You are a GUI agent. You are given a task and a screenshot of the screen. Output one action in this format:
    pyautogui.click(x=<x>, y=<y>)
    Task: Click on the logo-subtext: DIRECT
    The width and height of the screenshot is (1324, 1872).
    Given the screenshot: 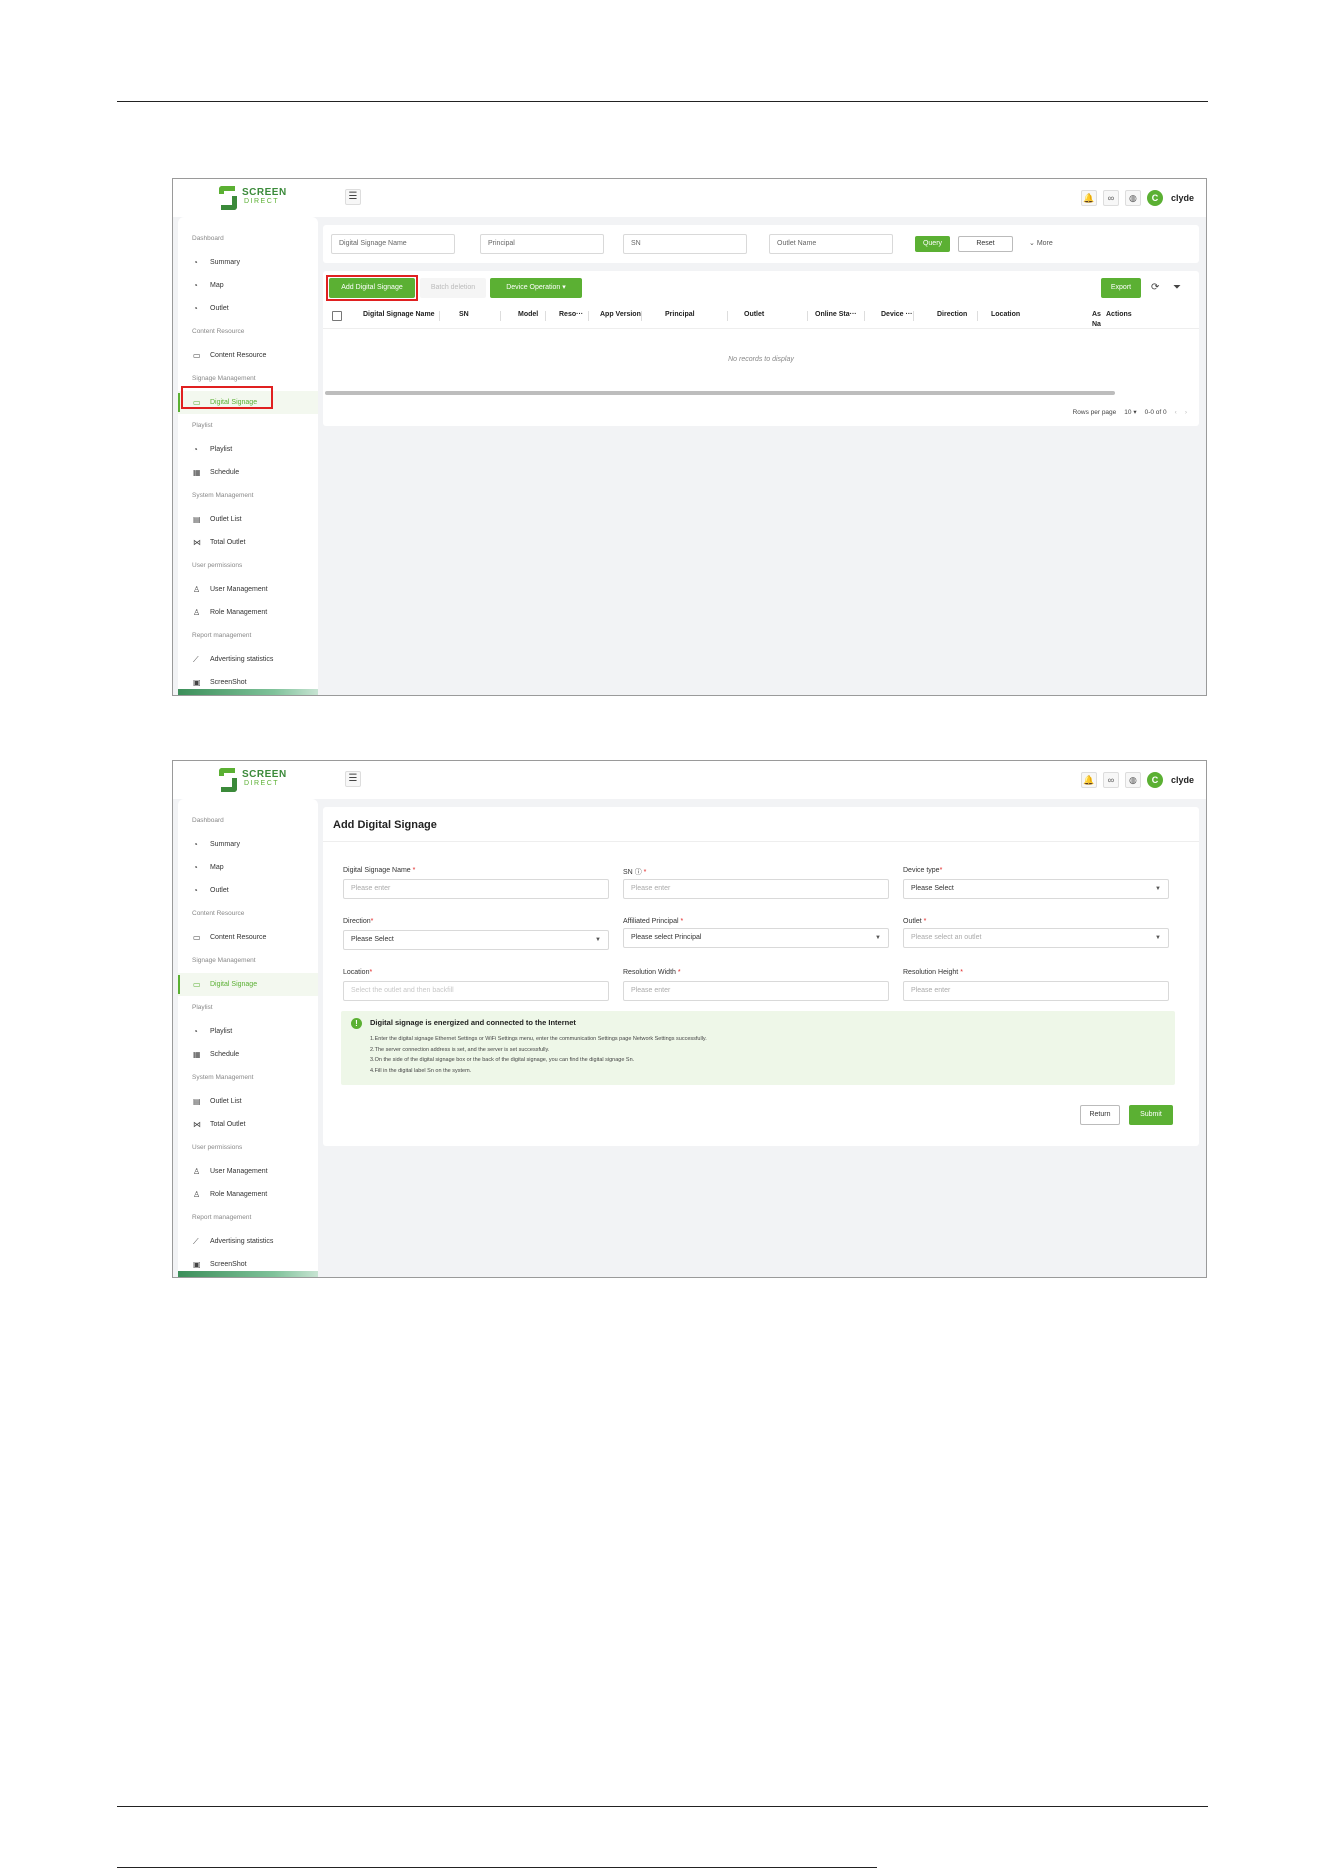 What is the action you would take?
    pyautogui.click(x=262, y=783)
    